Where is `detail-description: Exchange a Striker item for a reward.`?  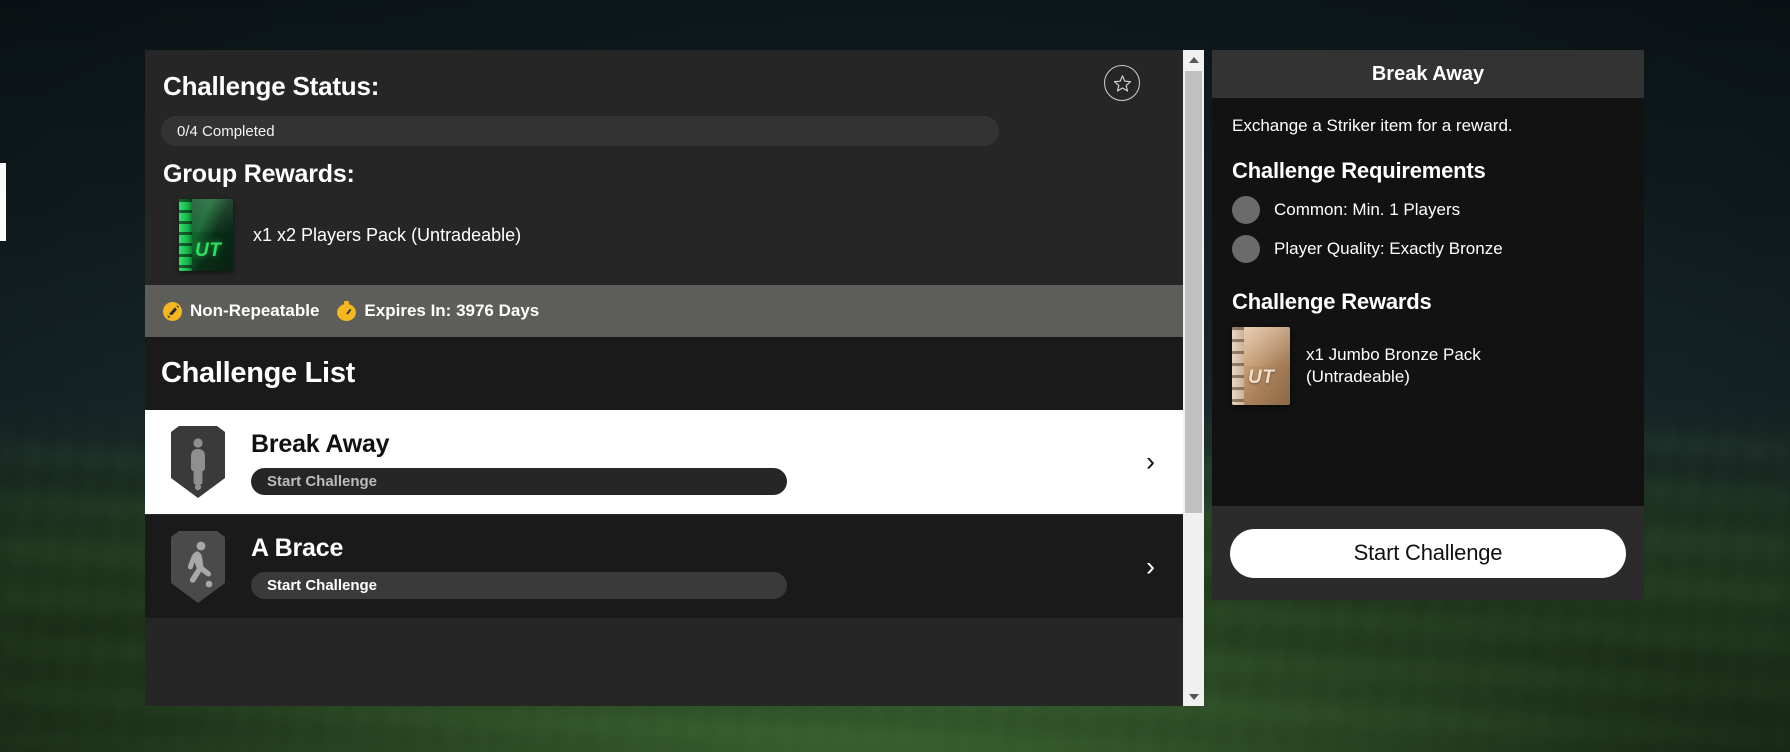 detail-description: Exchange a Striker item for a reward. is located at coordinates (1372, 125).